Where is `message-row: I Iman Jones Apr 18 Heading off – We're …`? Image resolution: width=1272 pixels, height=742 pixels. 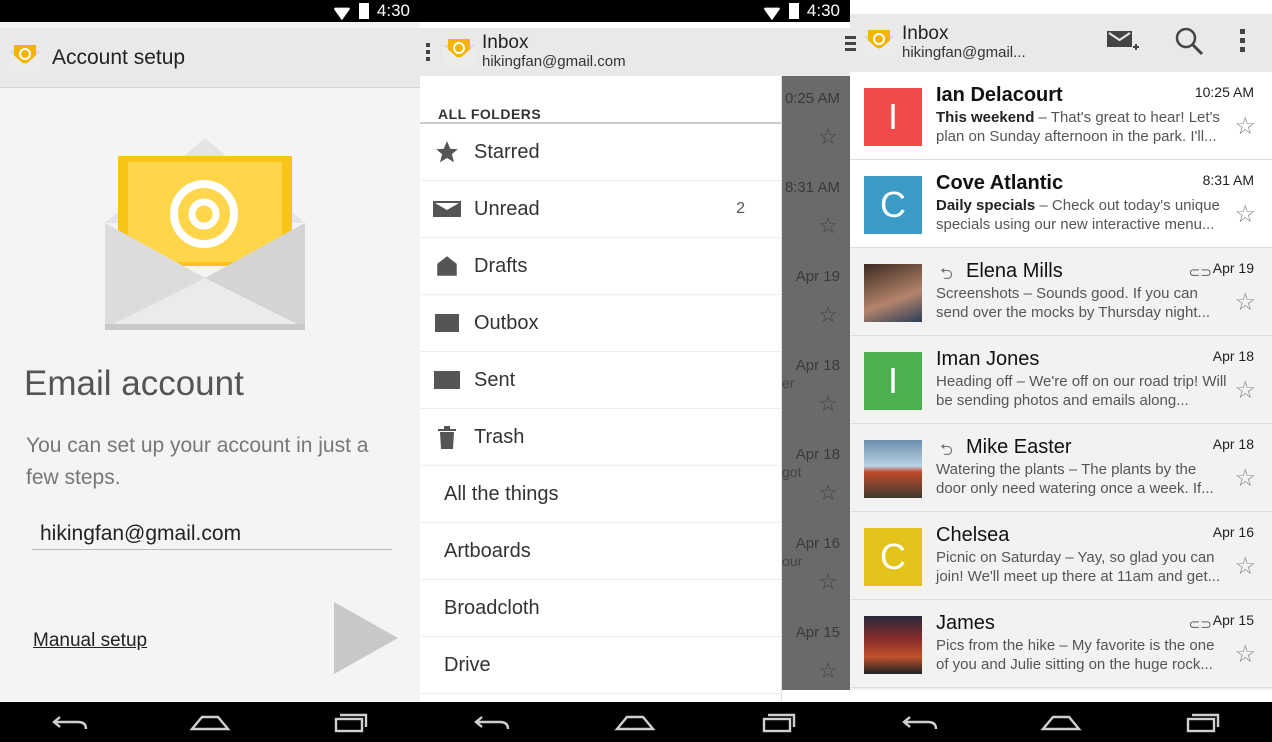 message-row: I Iman Jones Apr 18 Heading off – We're … is located at coordinates (1061, 380).